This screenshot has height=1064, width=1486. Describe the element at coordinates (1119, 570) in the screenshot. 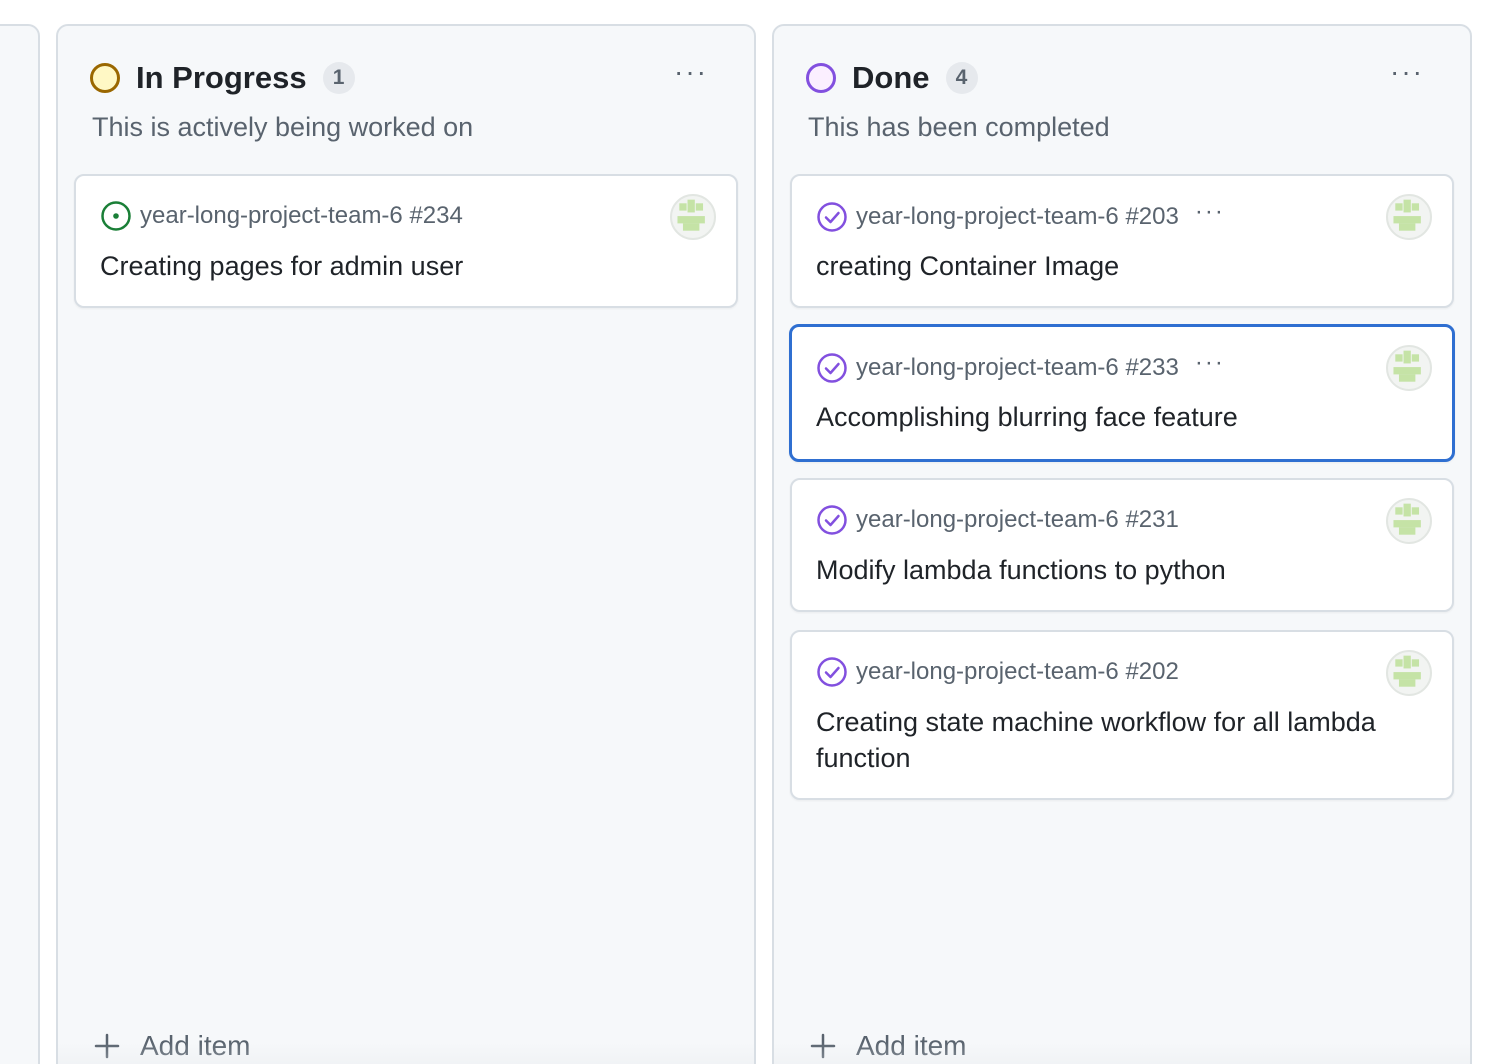

I see `issue-title: Modify lambda functions to python` at that location.